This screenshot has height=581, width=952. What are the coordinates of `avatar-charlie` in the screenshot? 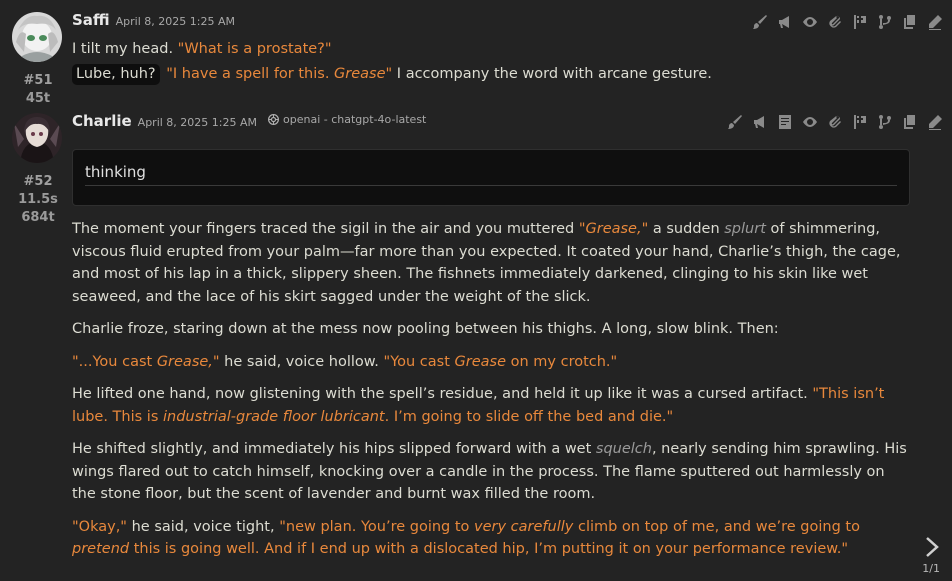 It's located at (37, 138).